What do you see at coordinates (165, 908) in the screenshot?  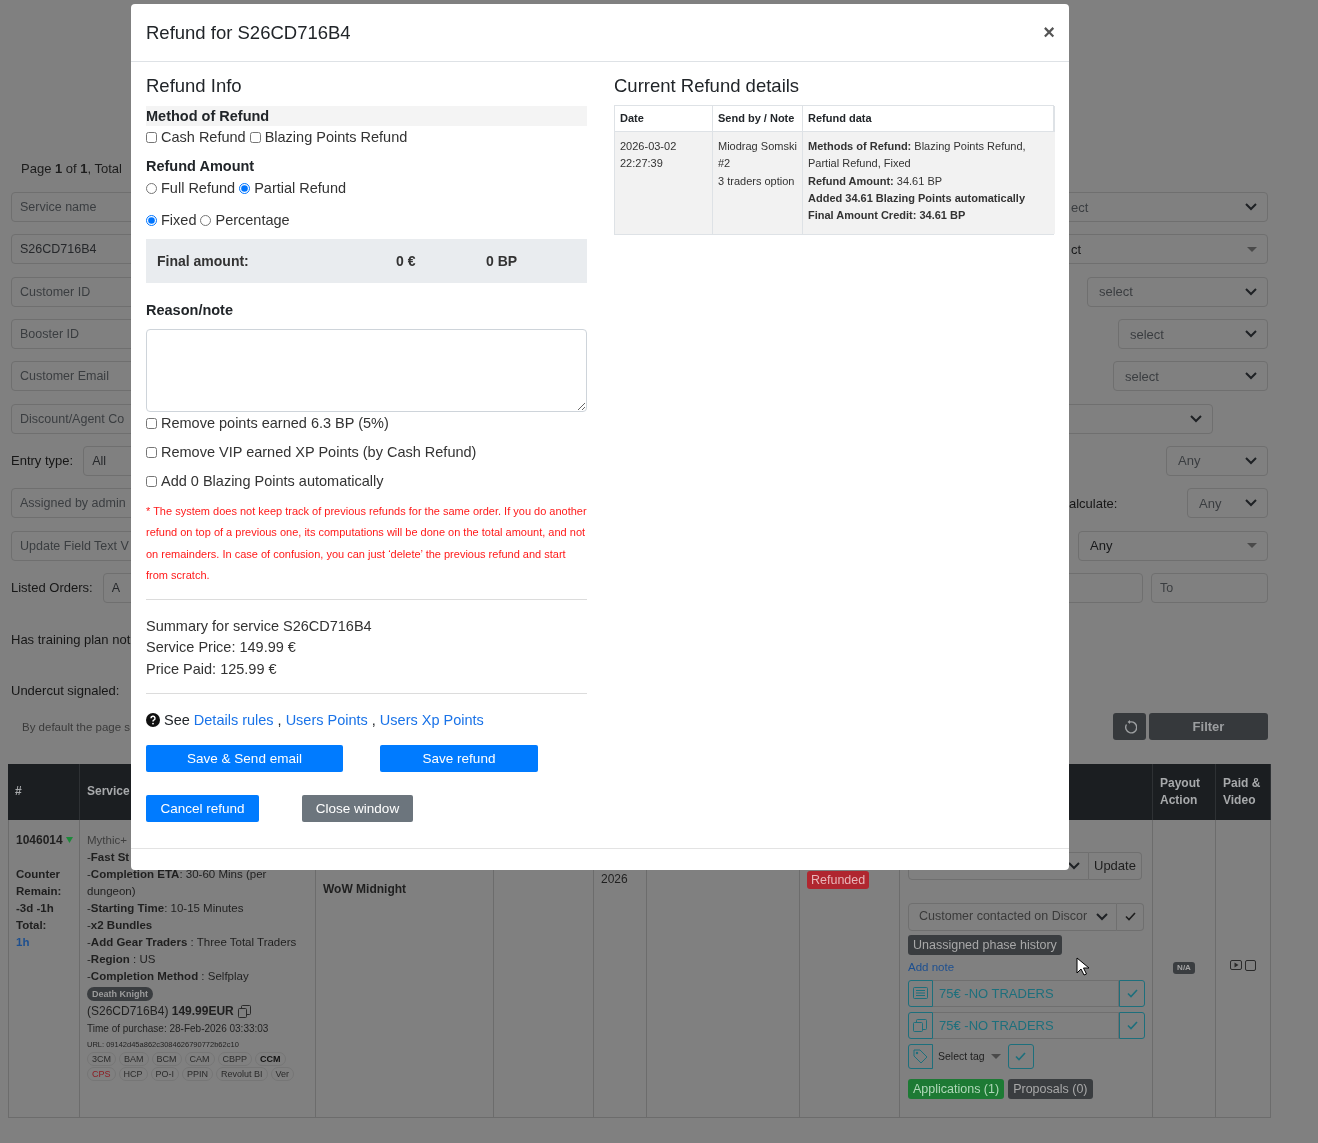 I see `service-detail: -Starting Time: 10-15 Minutes` at bounding box center [165, 908].